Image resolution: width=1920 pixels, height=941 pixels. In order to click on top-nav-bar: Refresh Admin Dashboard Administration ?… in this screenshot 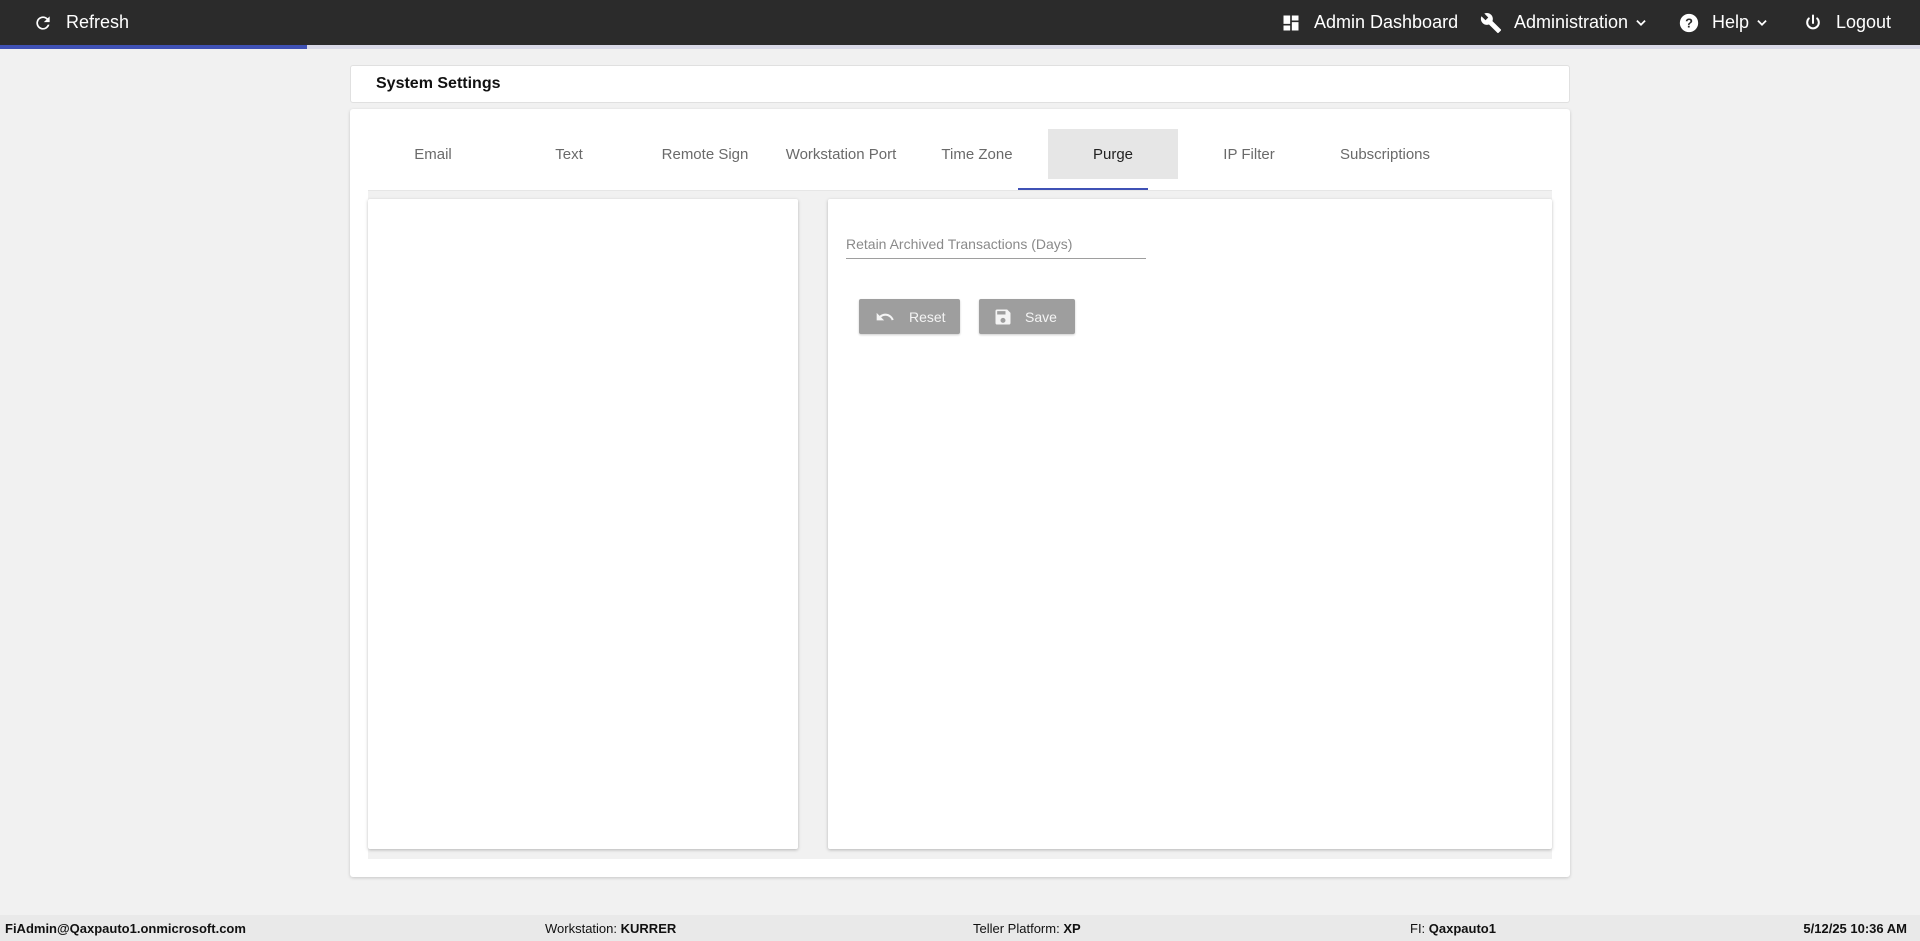, I will do `click(960, 22)`.